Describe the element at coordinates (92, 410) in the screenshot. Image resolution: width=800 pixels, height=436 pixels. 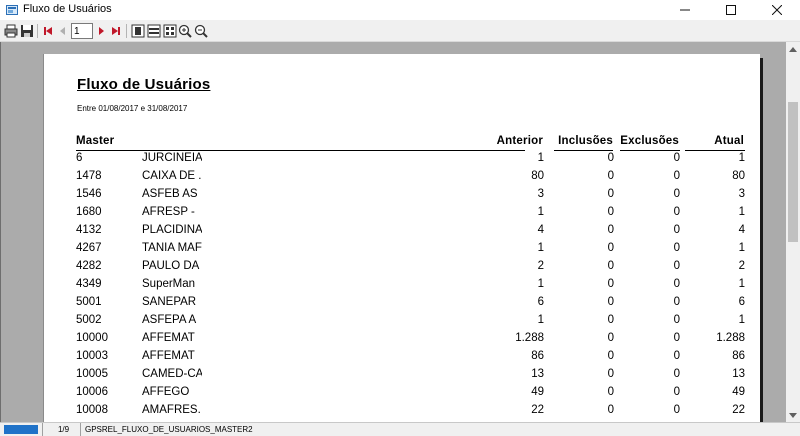
I see `cell-code: 10008` at that location.